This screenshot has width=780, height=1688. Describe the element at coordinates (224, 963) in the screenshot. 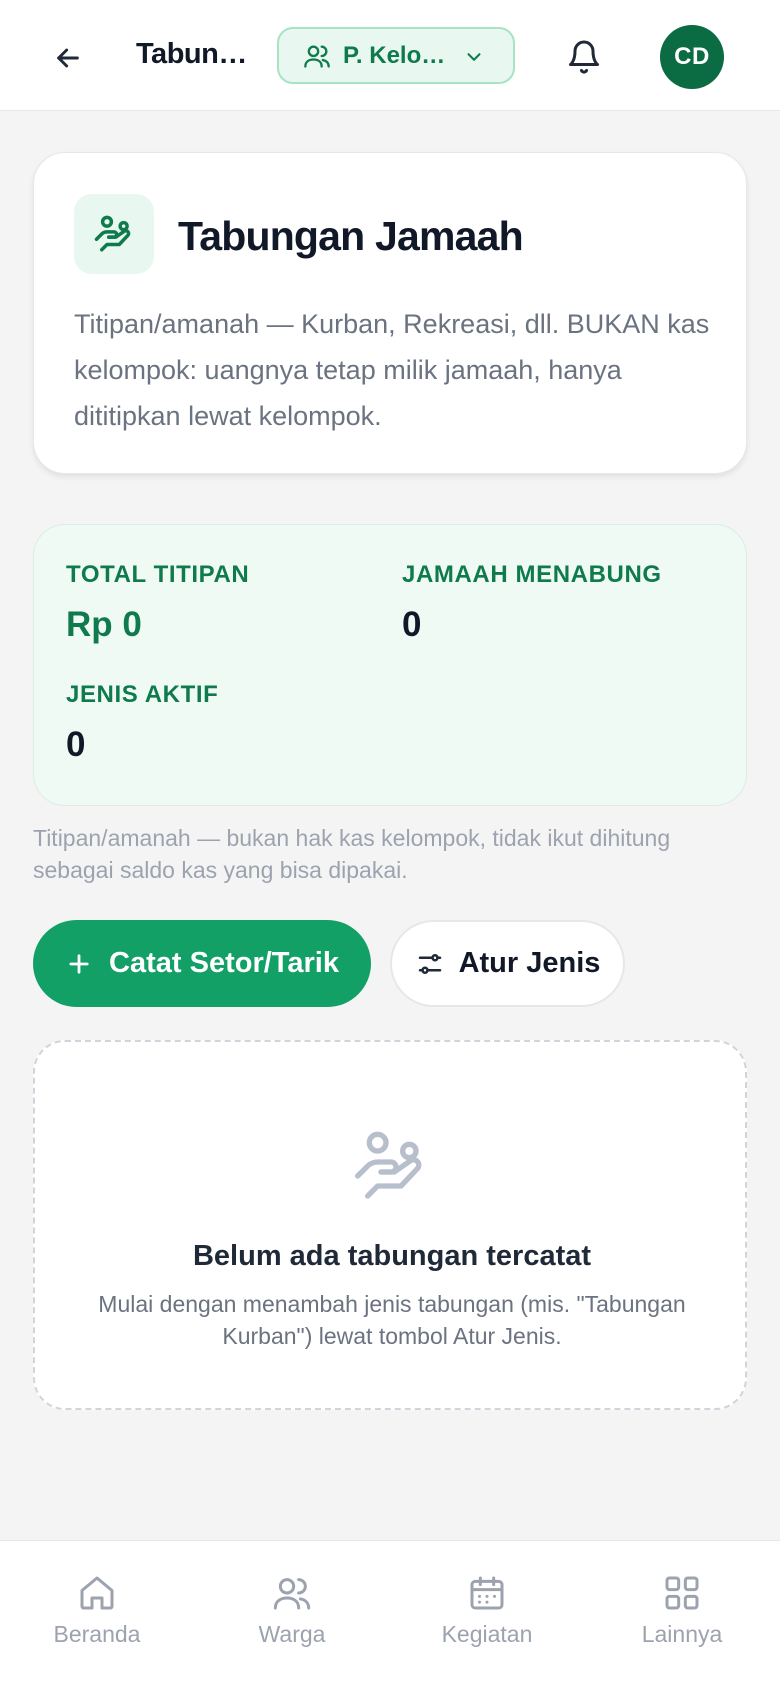

I see `record-button-label: Catat Setor/Tarik` at that location.